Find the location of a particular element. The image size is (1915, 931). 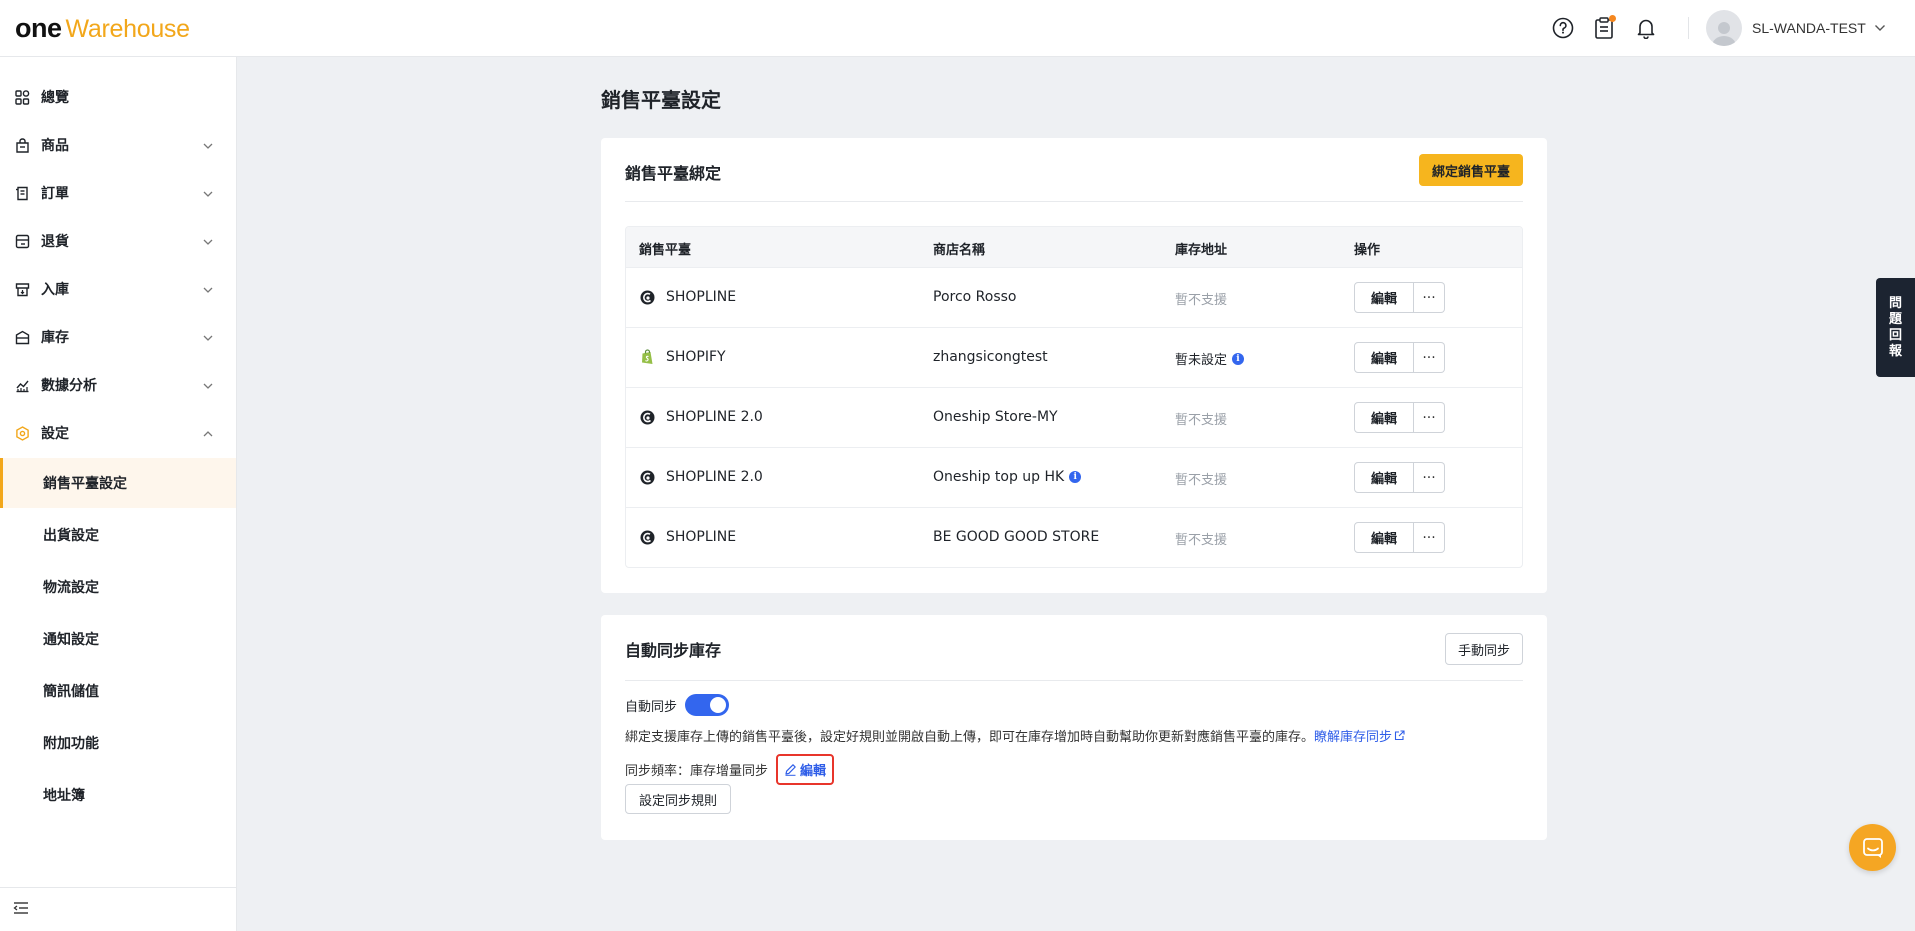

table-row: SHOPIFY zhangsicongtest 暫未設定 i 編輯 ··· is located at coordinates (1074, 357).